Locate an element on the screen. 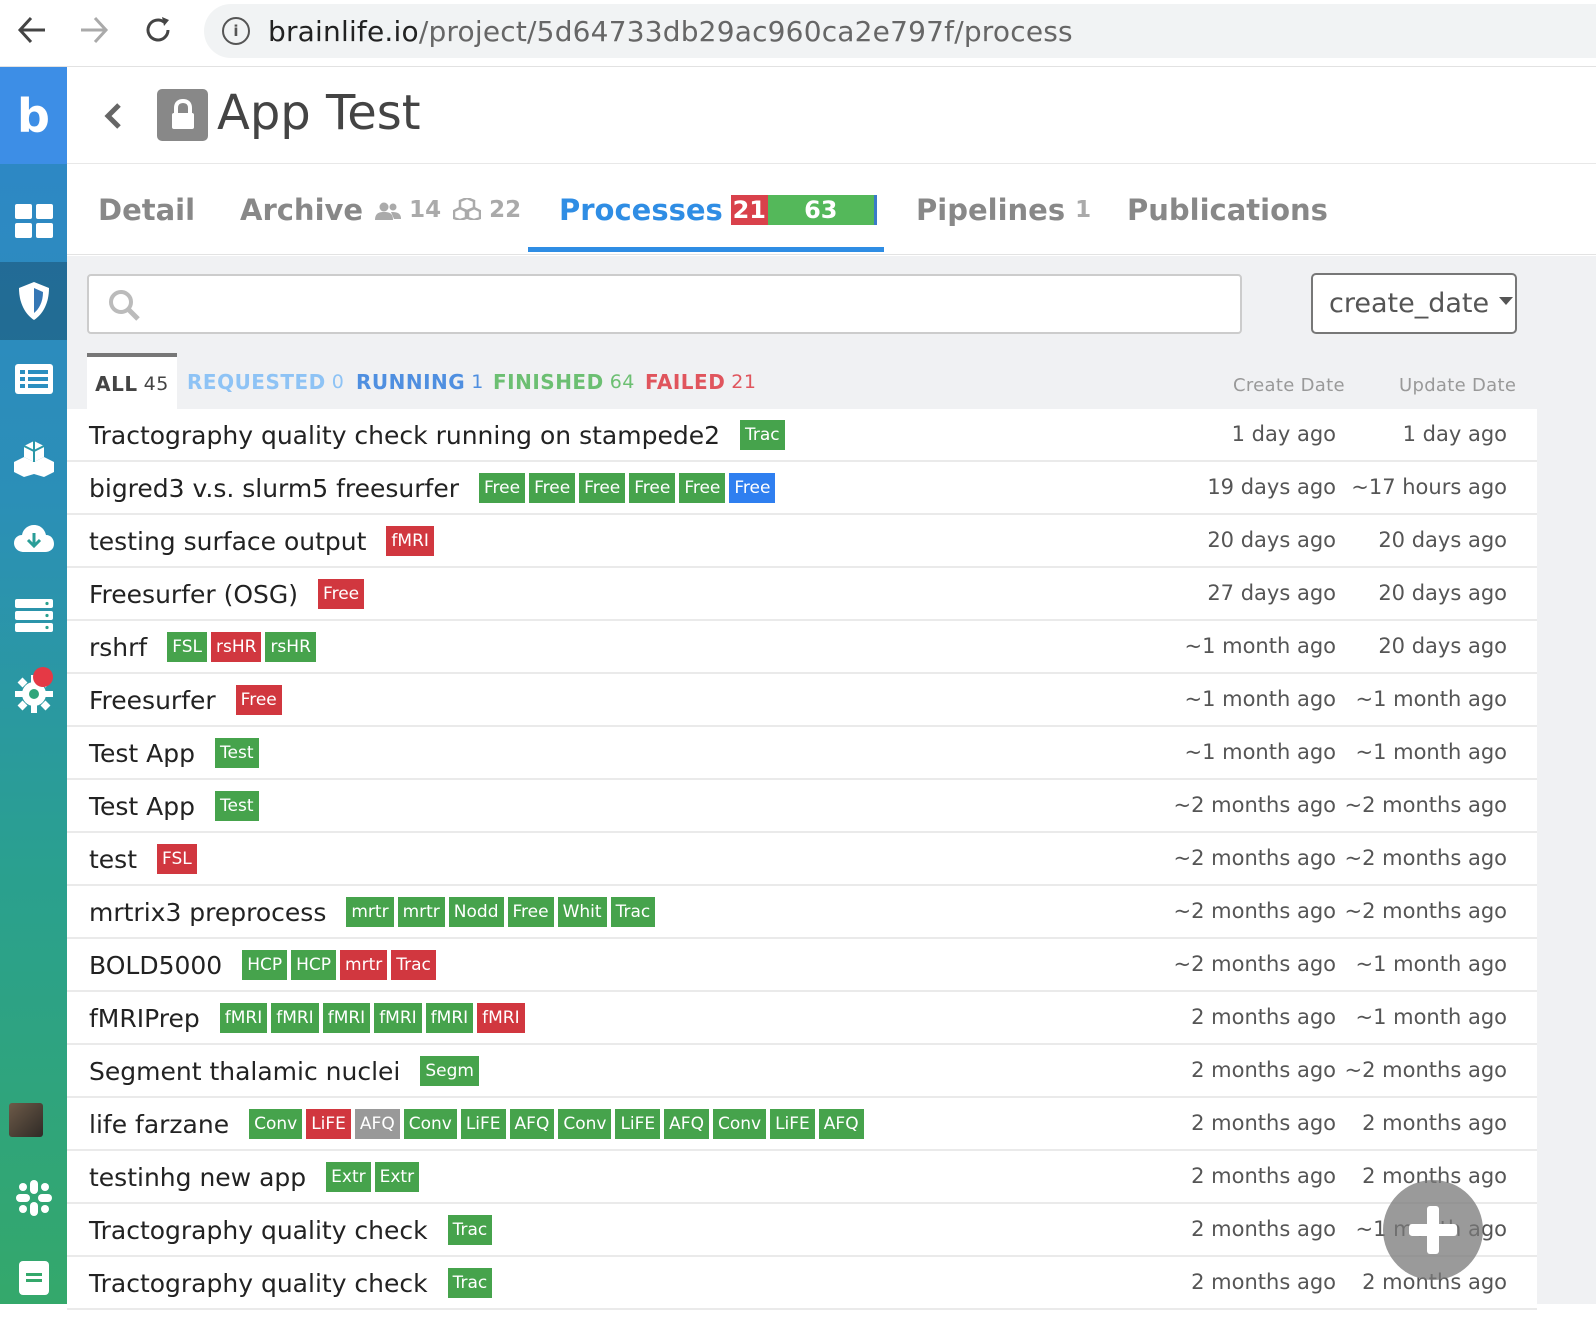 The image size is (1596, 1317). tab-processes-label: Processes is located at coordinates (641, 210).